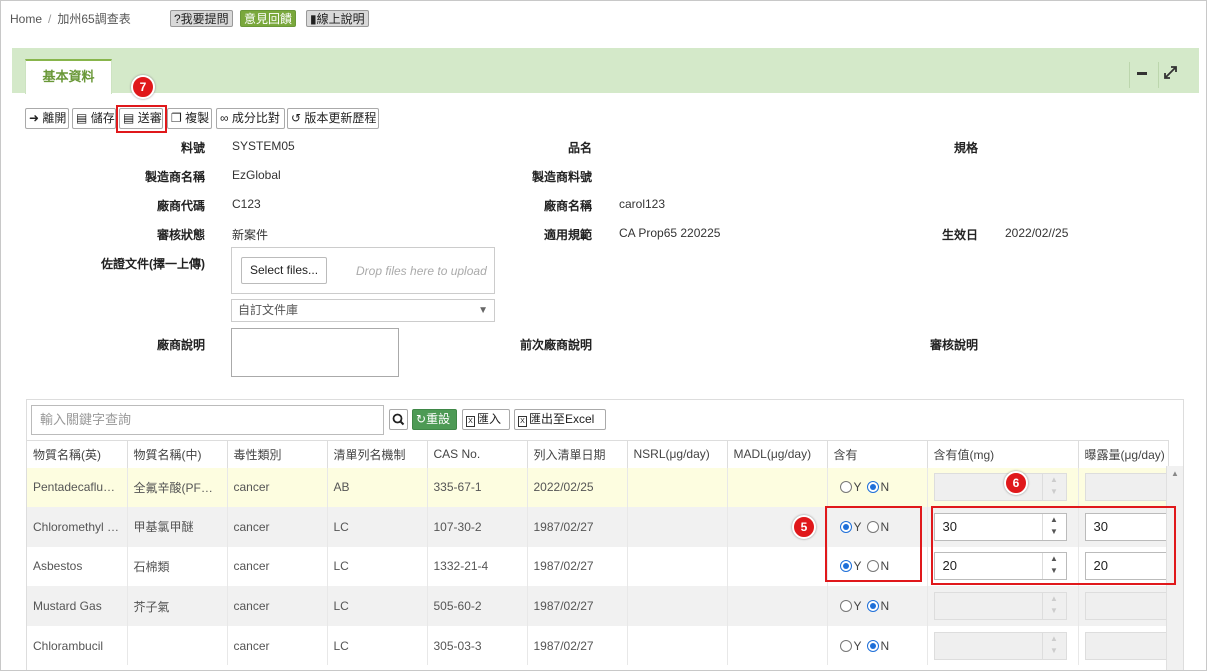 This screenshot has height=671, width=1207. I want to click on breadcrumb: Home / 加州65調查表, so click(70, 18).